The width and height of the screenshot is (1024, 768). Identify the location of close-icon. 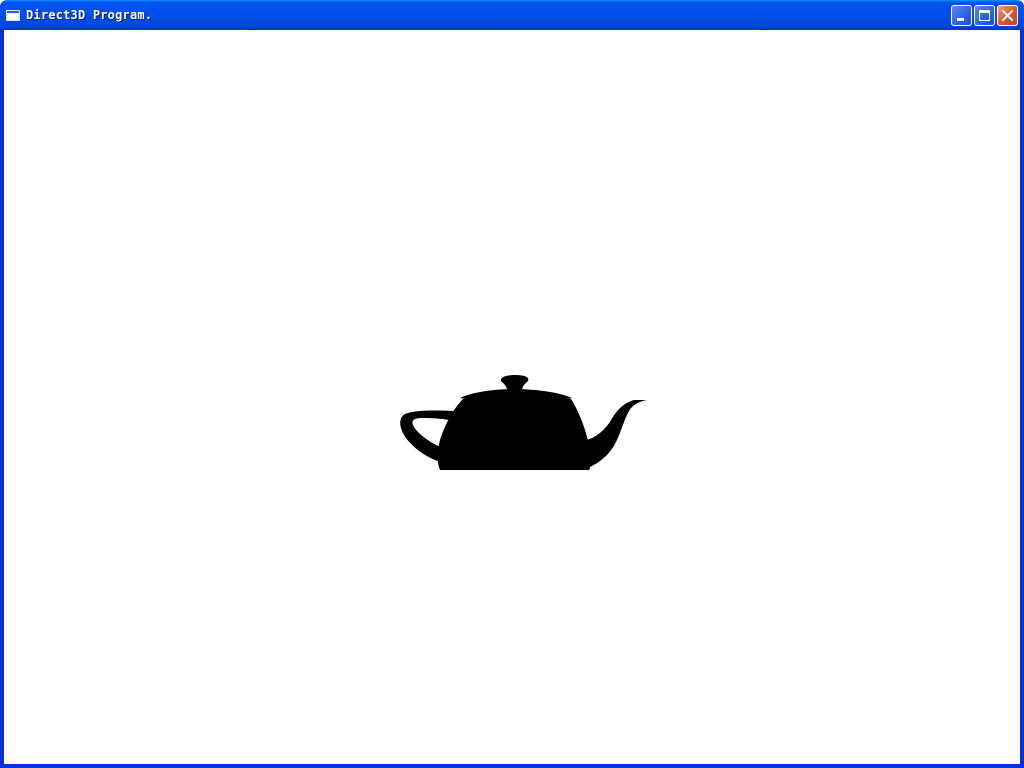
(1007, 15).